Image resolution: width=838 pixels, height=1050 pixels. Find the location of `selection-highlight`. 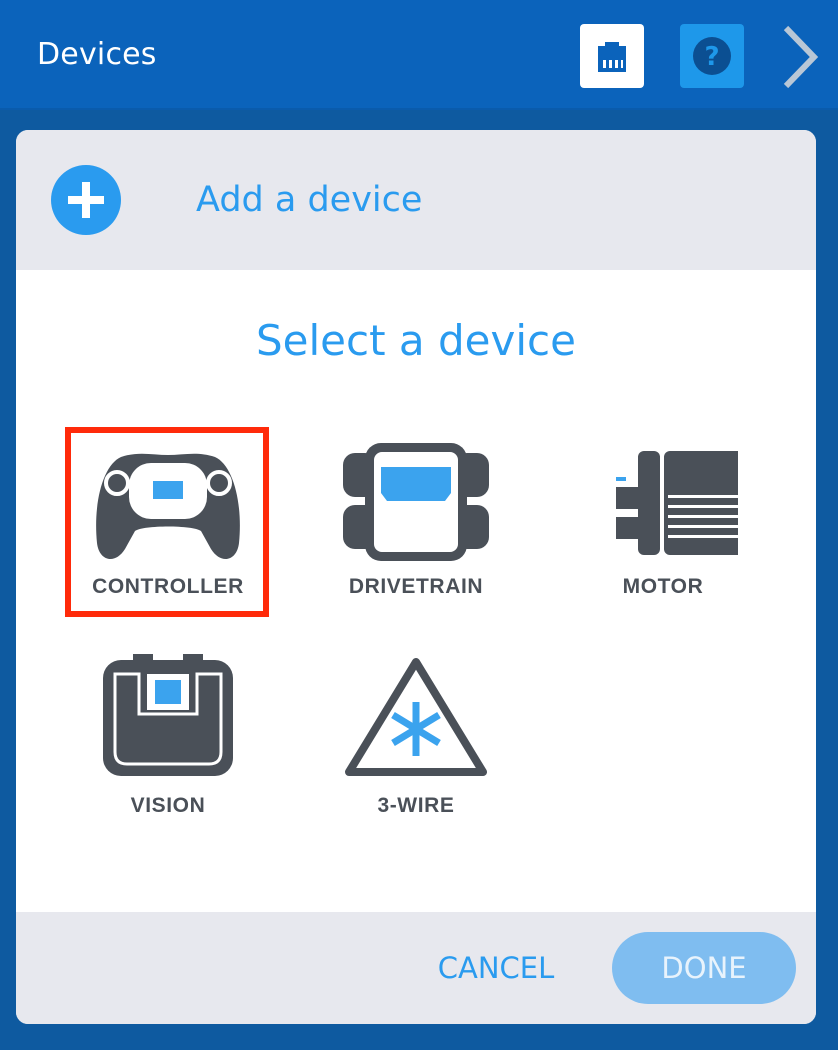

selection-highlight is located at coordinates (167, 522).